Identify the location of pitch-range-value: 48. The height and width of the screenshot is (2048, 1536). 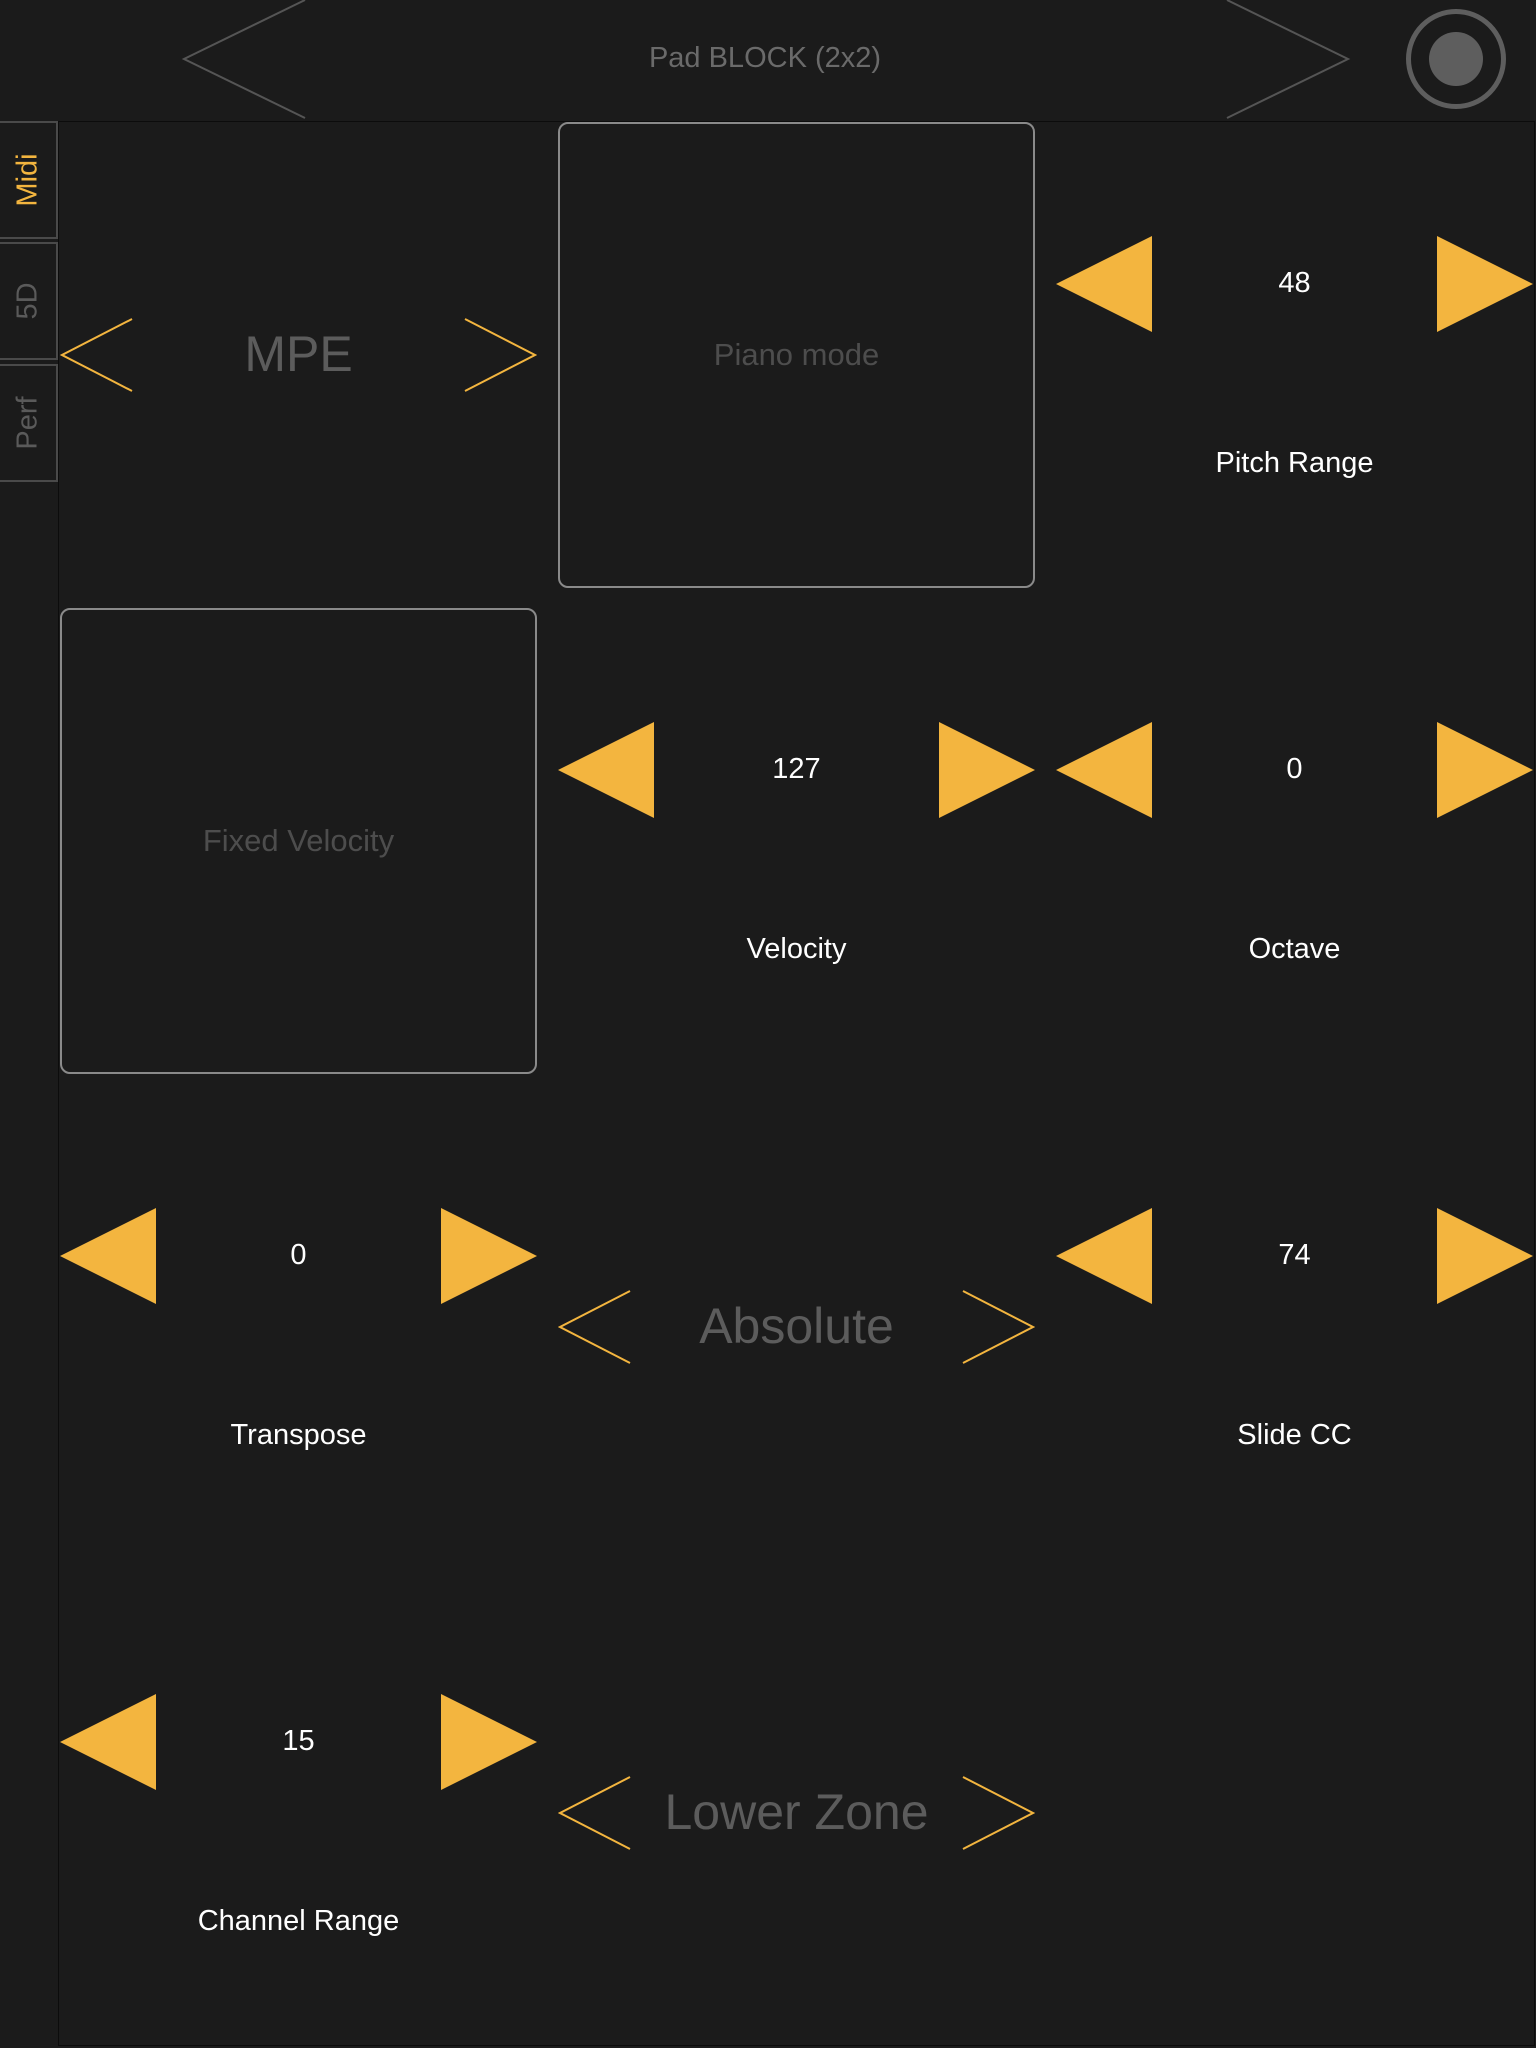
(1294, 283).